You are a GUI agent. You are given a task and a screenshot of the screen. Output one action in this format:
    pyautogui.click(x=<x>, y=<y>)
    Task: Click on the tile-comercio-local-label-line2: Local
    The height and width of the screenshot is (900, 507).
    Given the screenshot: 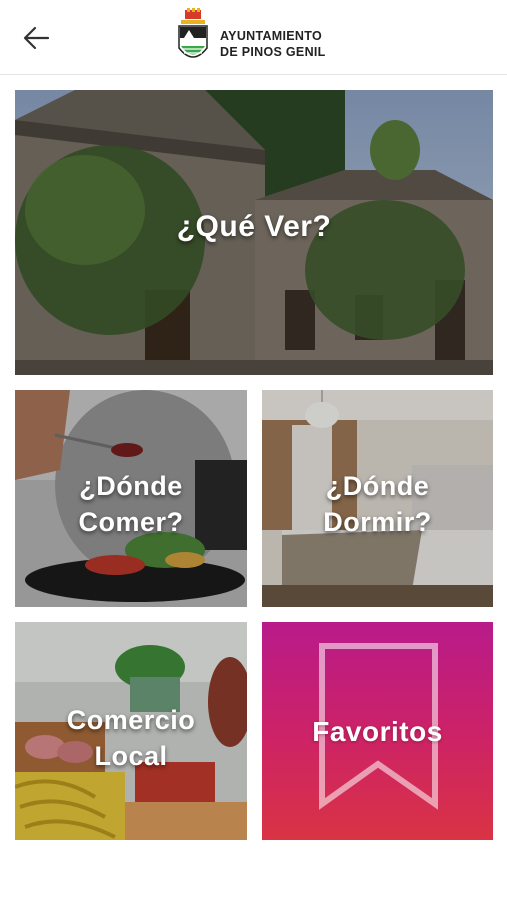 What is the action you would take?
    pyautogui.click(x=131, y=756)
    